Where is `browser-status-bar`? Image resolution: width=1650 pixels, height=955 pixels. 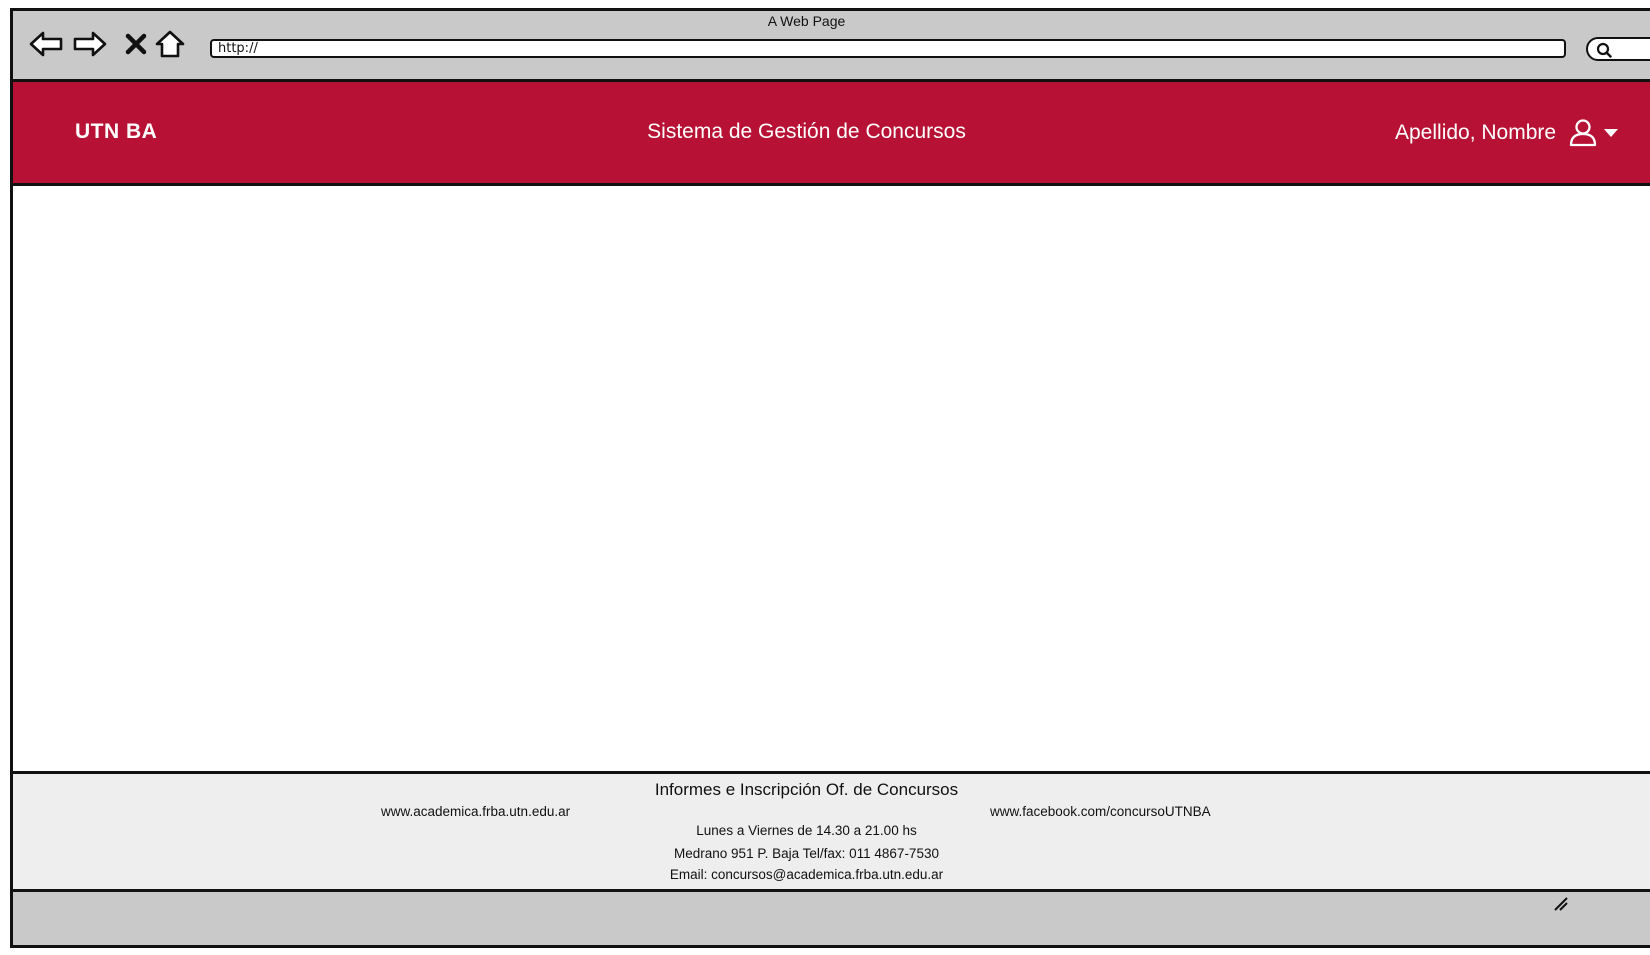
browser-status-bar is located at coordinates (831, 917).